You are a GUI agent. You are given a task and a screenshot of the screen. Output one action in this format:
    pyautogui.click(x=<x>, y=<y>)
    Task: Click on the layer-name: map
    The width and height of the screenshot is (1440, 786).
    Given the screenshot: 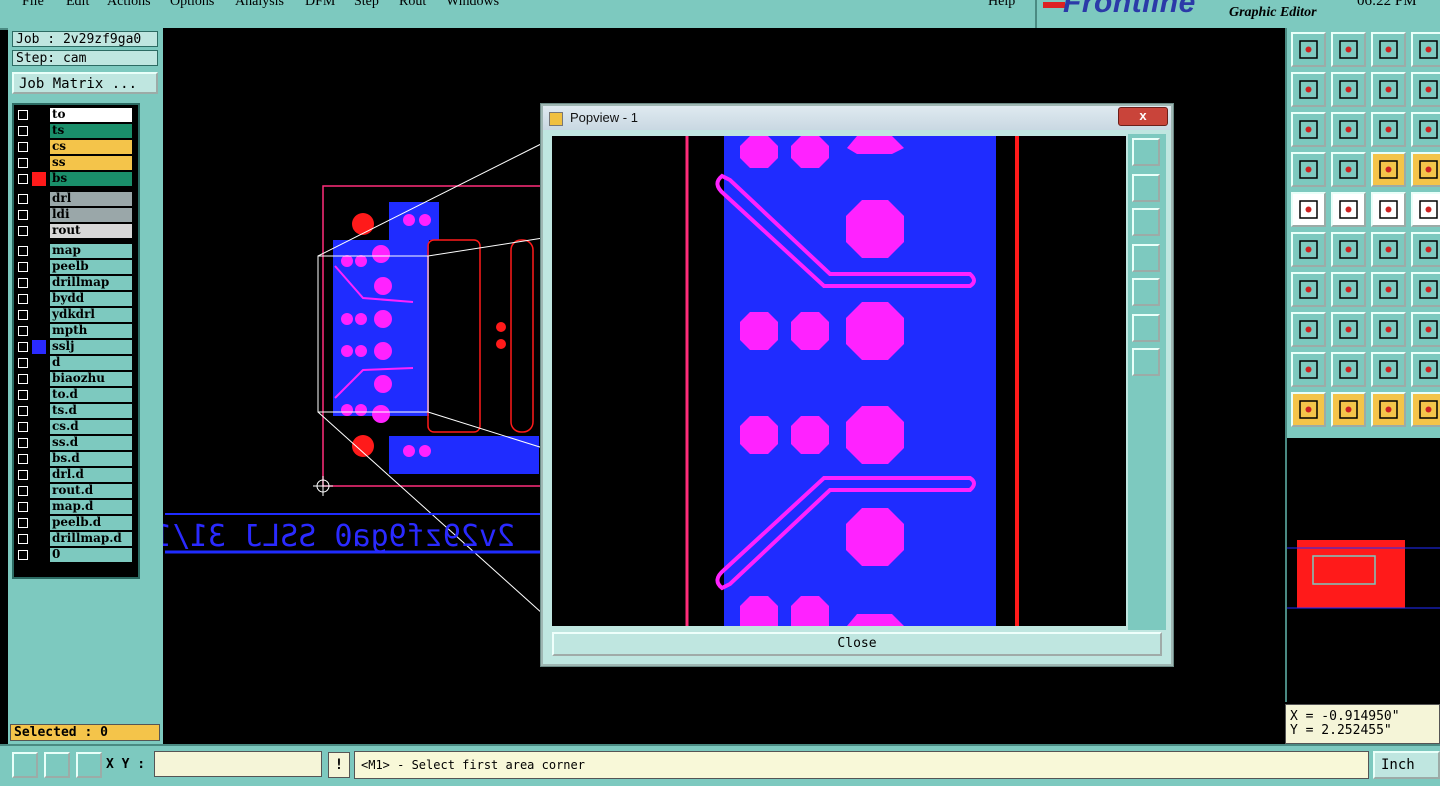 What is the action you would take?
    pyautogui.click(x=91, y=251)
    